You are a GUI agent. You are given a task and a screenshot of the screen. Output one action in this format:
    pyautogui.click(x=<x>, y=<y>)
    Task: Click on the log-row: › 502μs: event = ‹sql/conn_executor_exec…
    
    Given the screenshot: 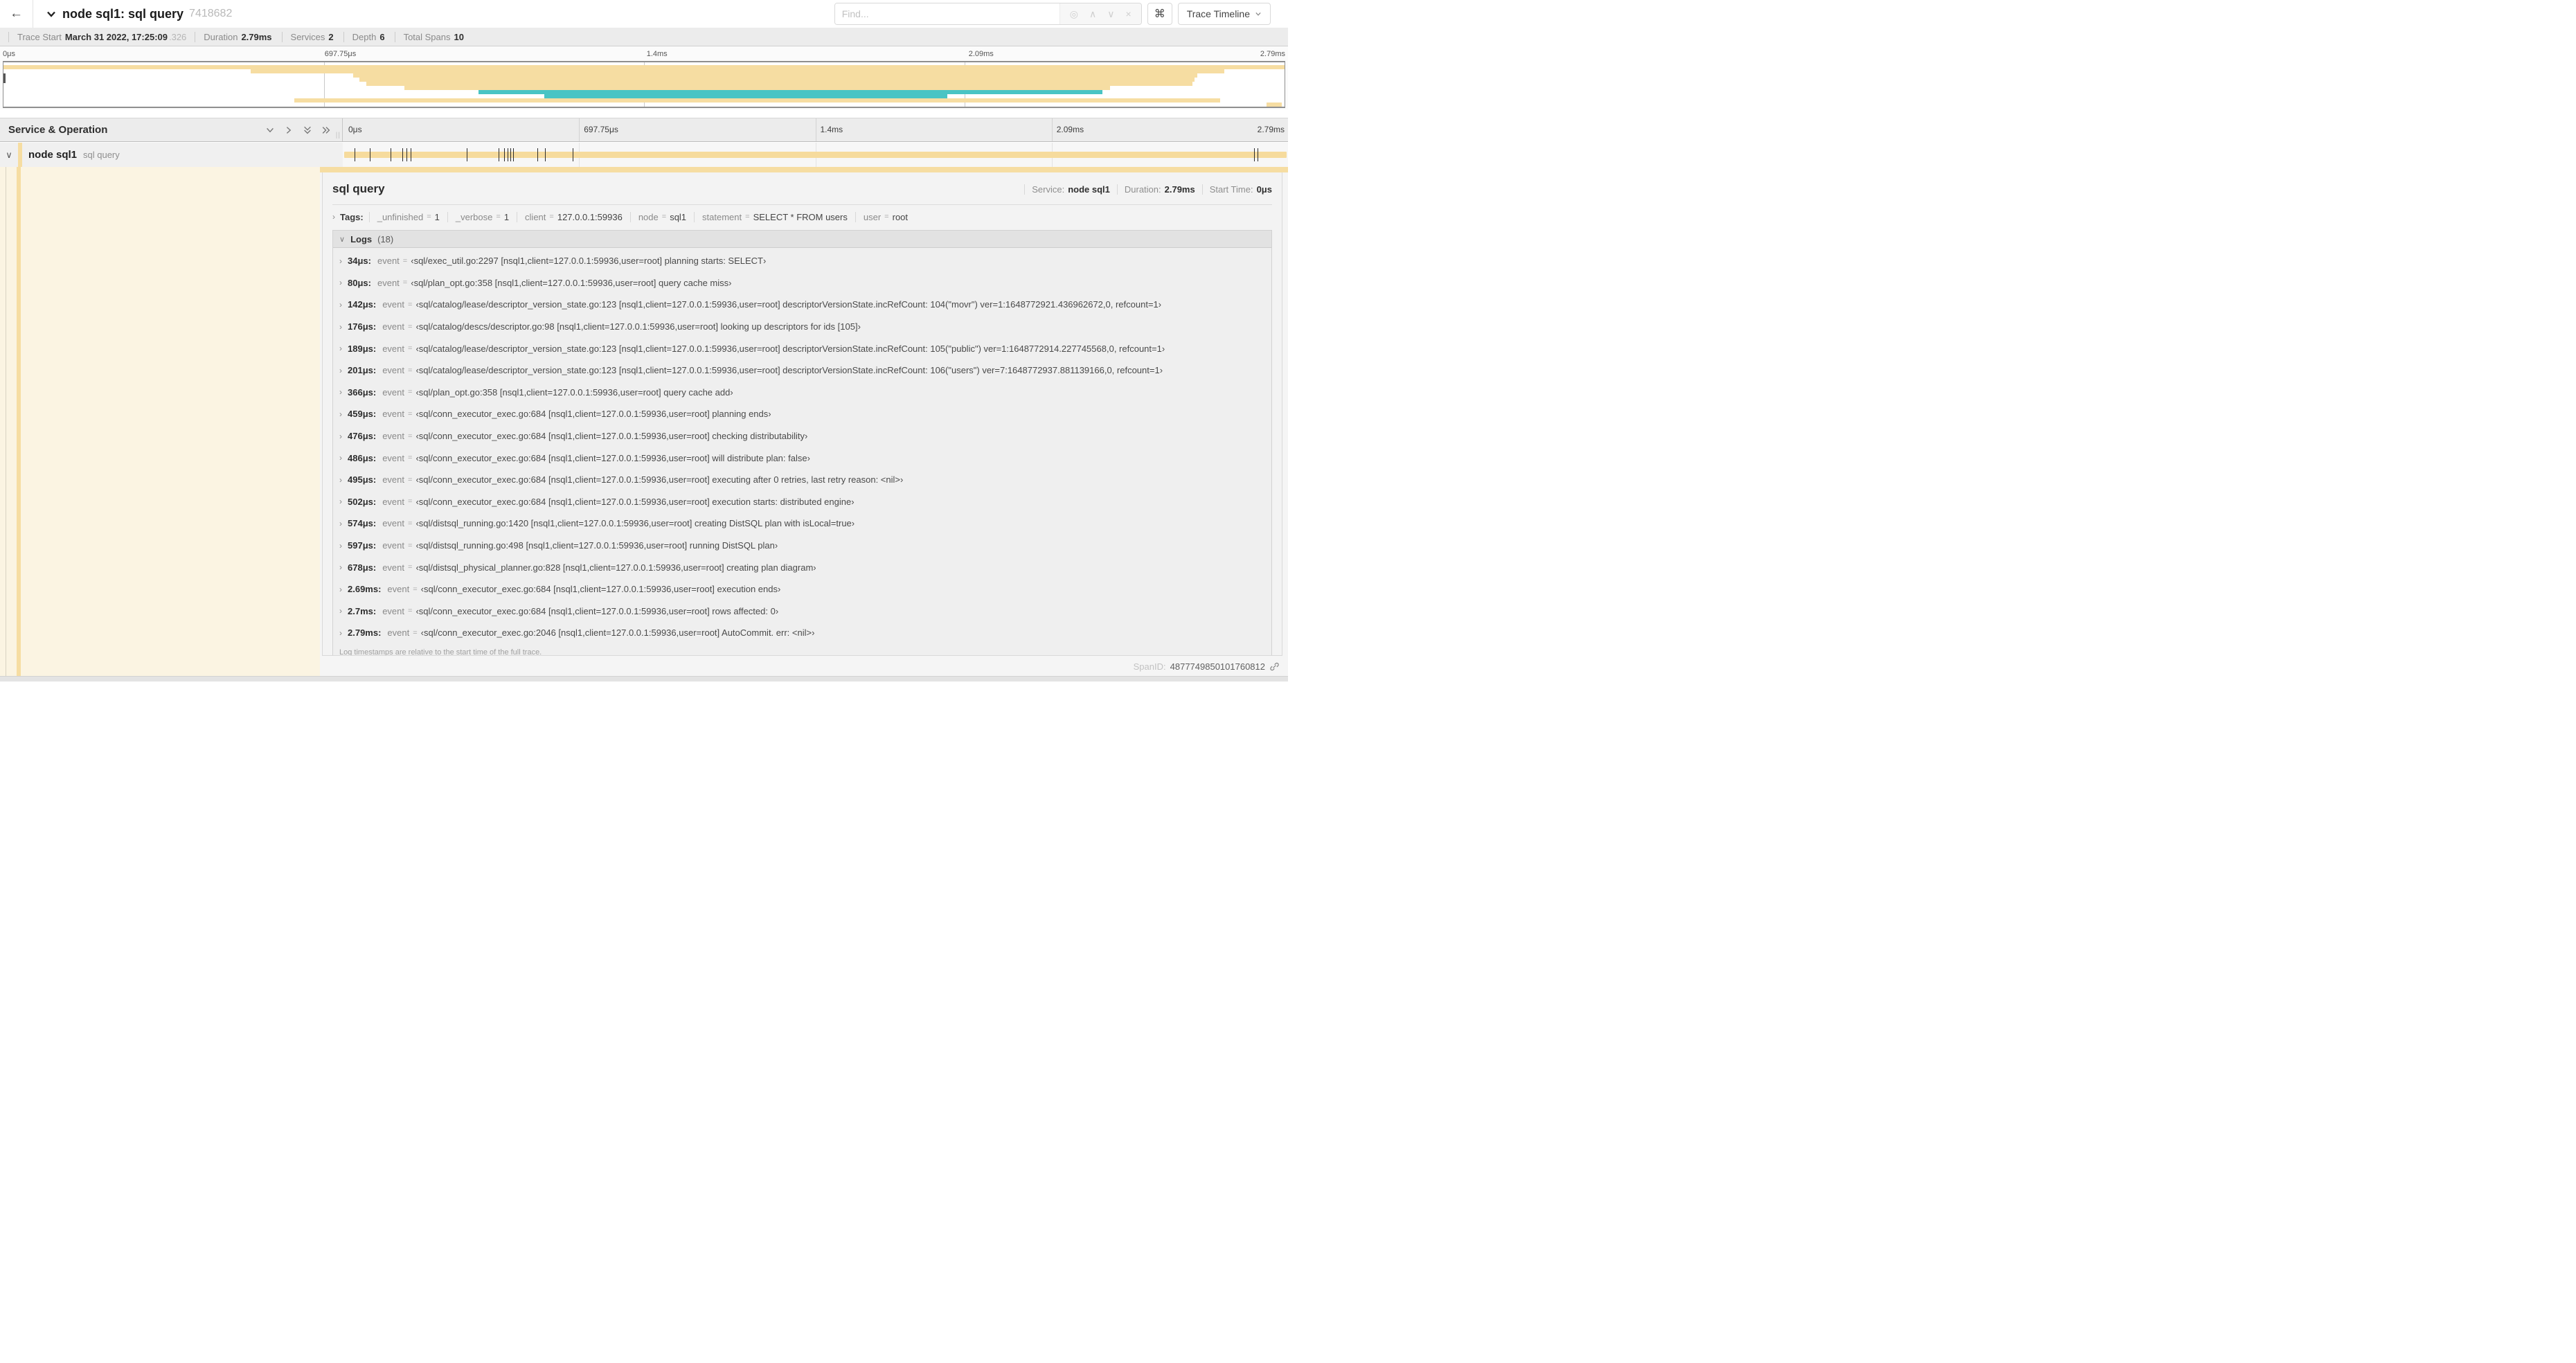 What is the action you would take?
    pyautogui.click(x=802, y=502)
    